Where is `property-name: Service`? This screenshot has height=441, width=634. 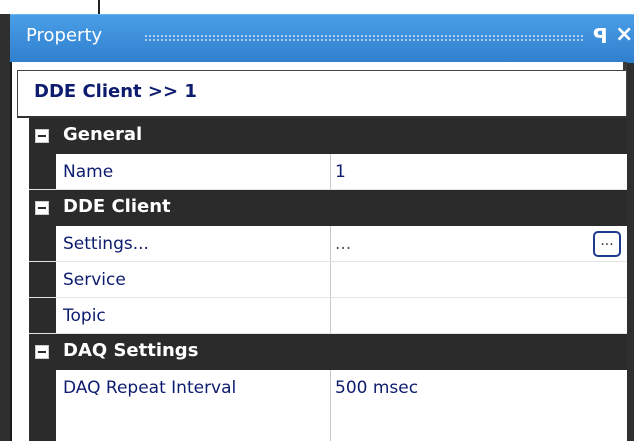 property-name: Service is located at coordinates (94, 280).